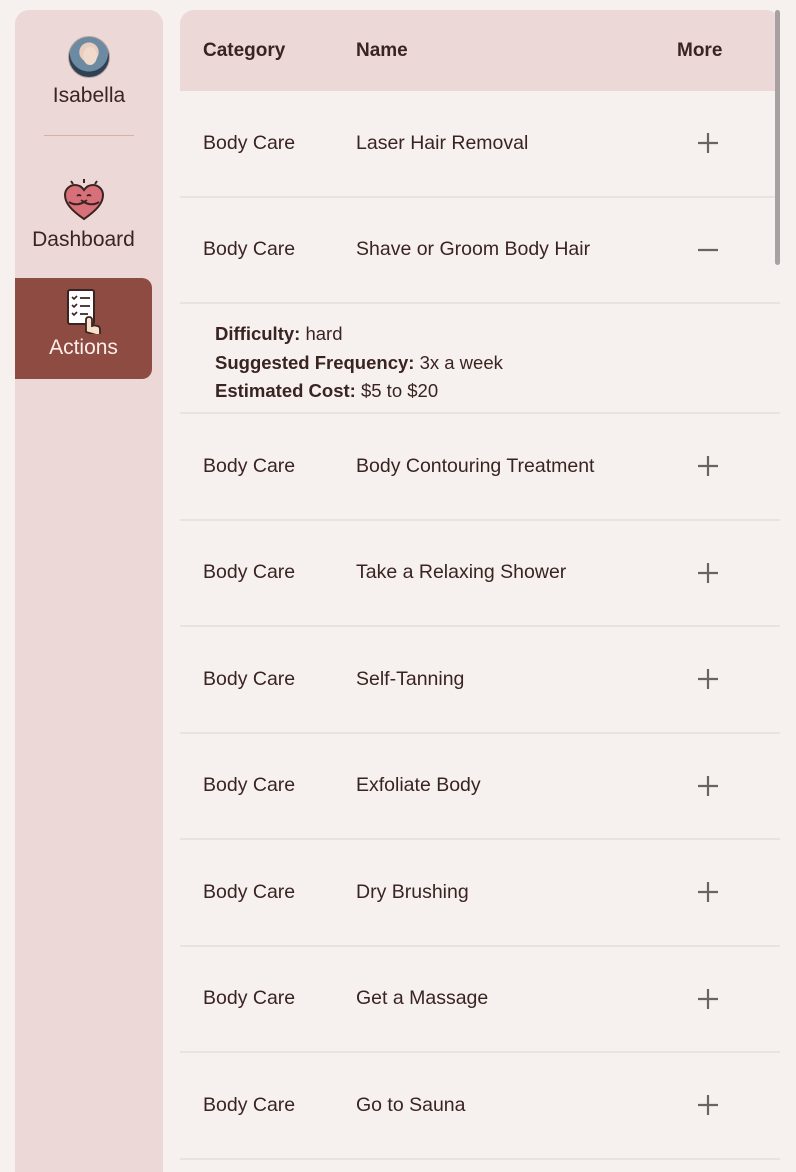 This screenshot has width=796, height=1172. What do you see at coordinates (418, 785) in the screenshot?
I see `row-name: Exfoliate Body` at bounding box center [418, 785].